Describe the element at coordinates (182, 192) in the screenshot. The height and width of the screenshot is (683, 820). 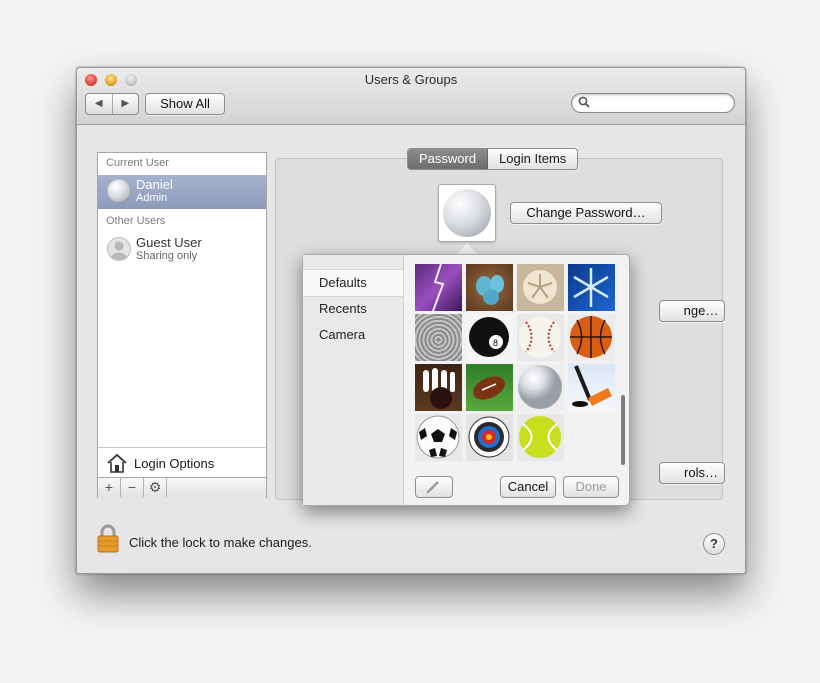
I see `user-row-daniel: Daniel Admin` at that location.